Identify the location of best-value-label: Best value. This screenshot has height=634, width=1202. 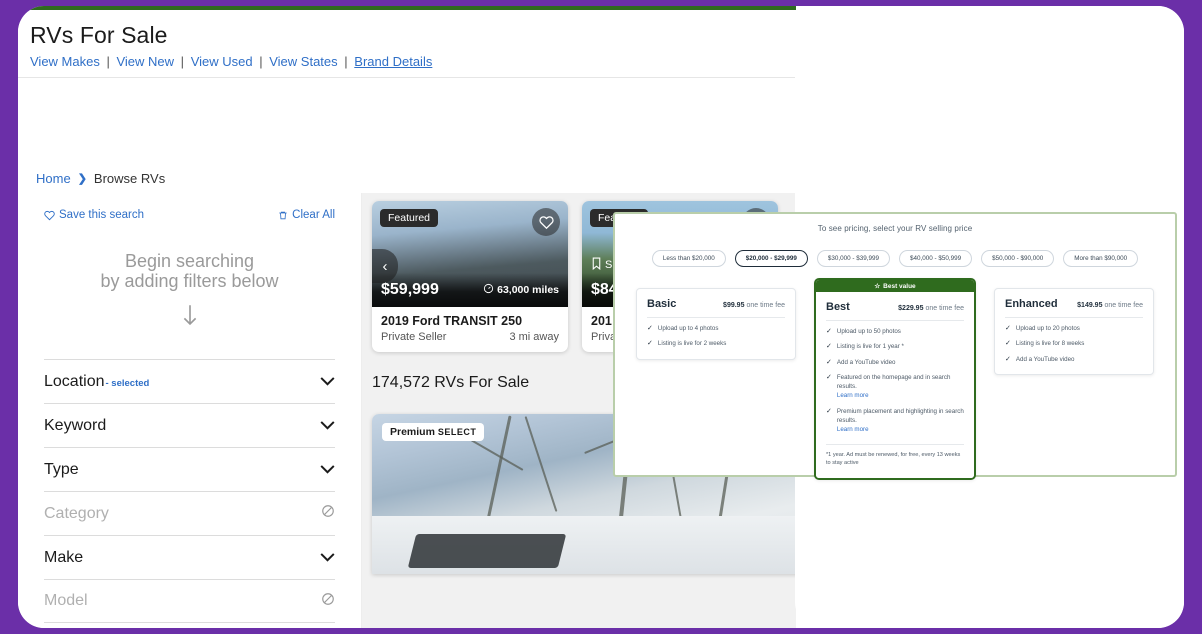
(899, 286).